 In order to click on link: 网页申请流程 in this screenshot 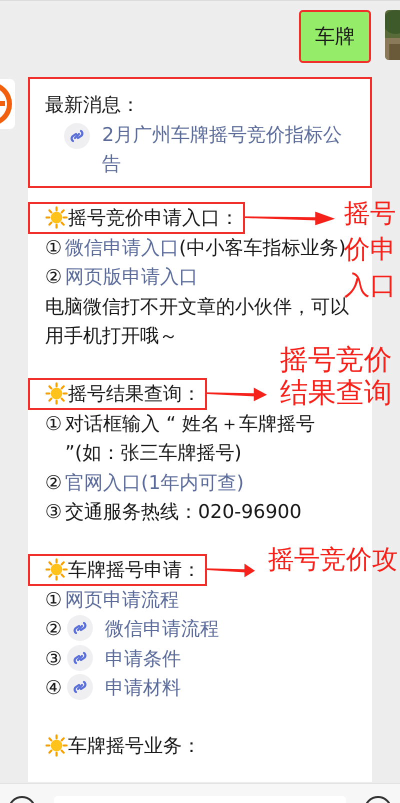, I will do `click(122, 599)`.